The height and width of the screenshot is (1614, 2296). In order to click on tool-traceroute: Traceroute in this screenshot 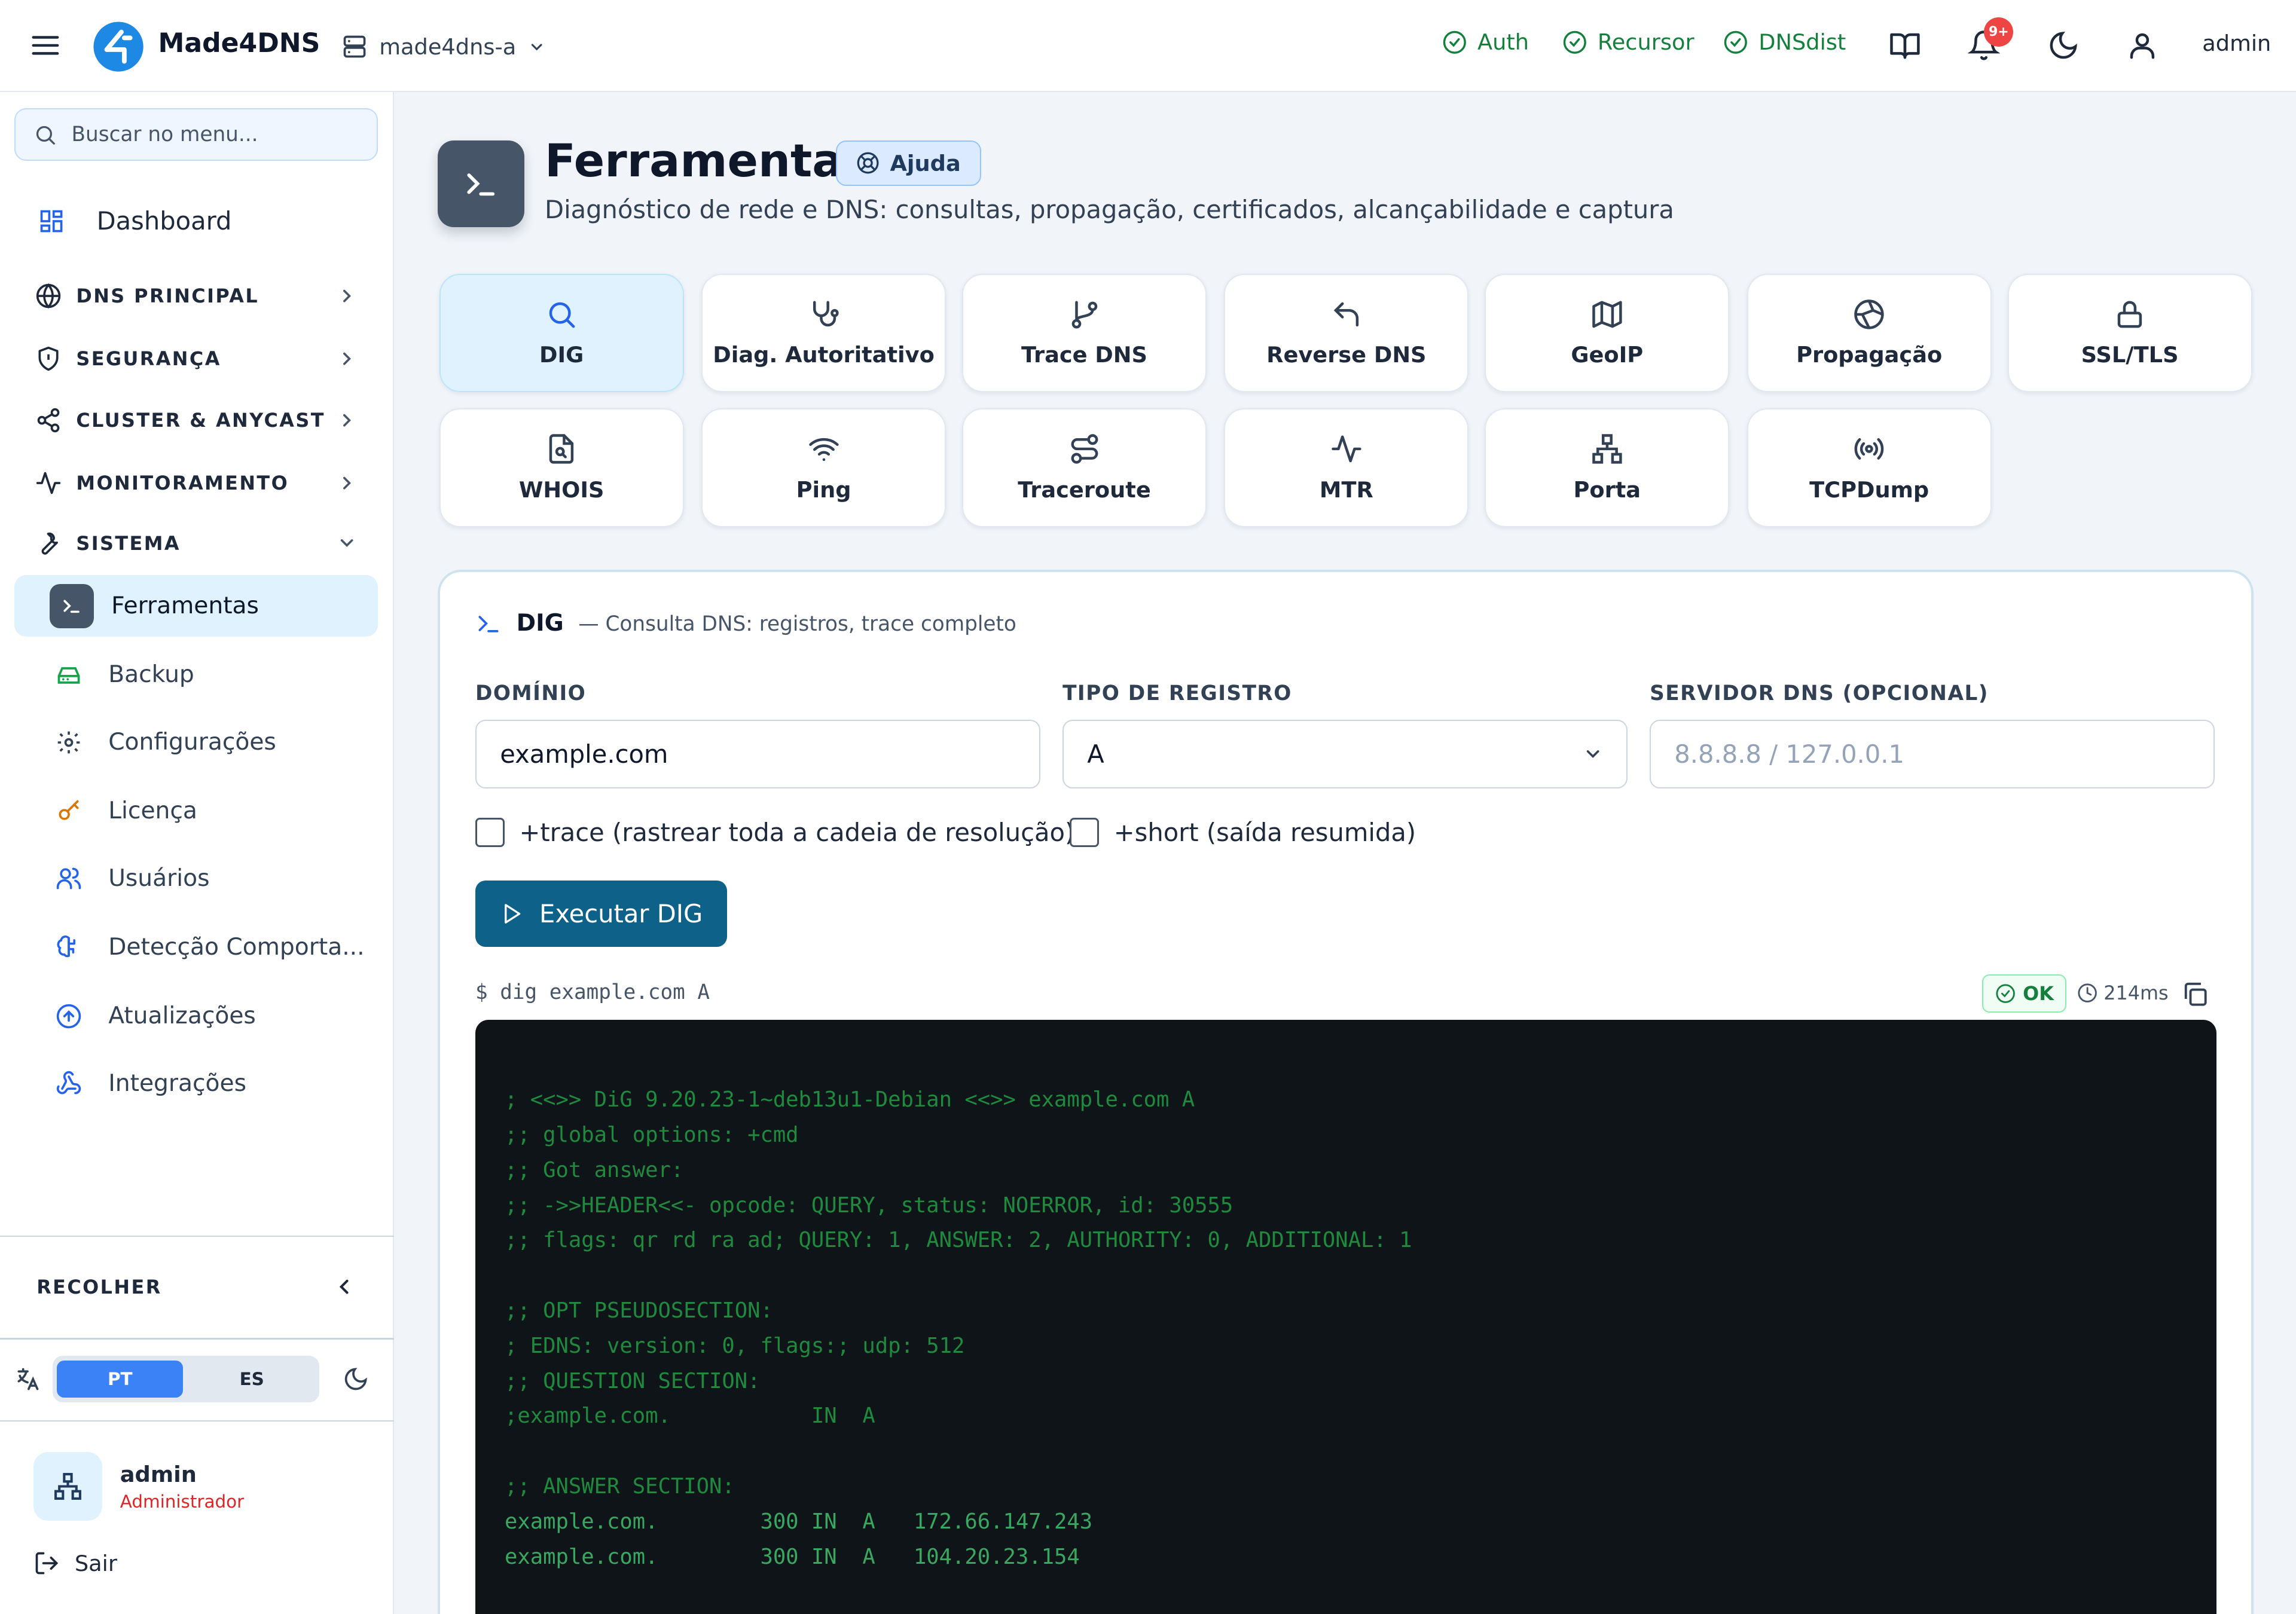, I will do `click(1084, 467)`.